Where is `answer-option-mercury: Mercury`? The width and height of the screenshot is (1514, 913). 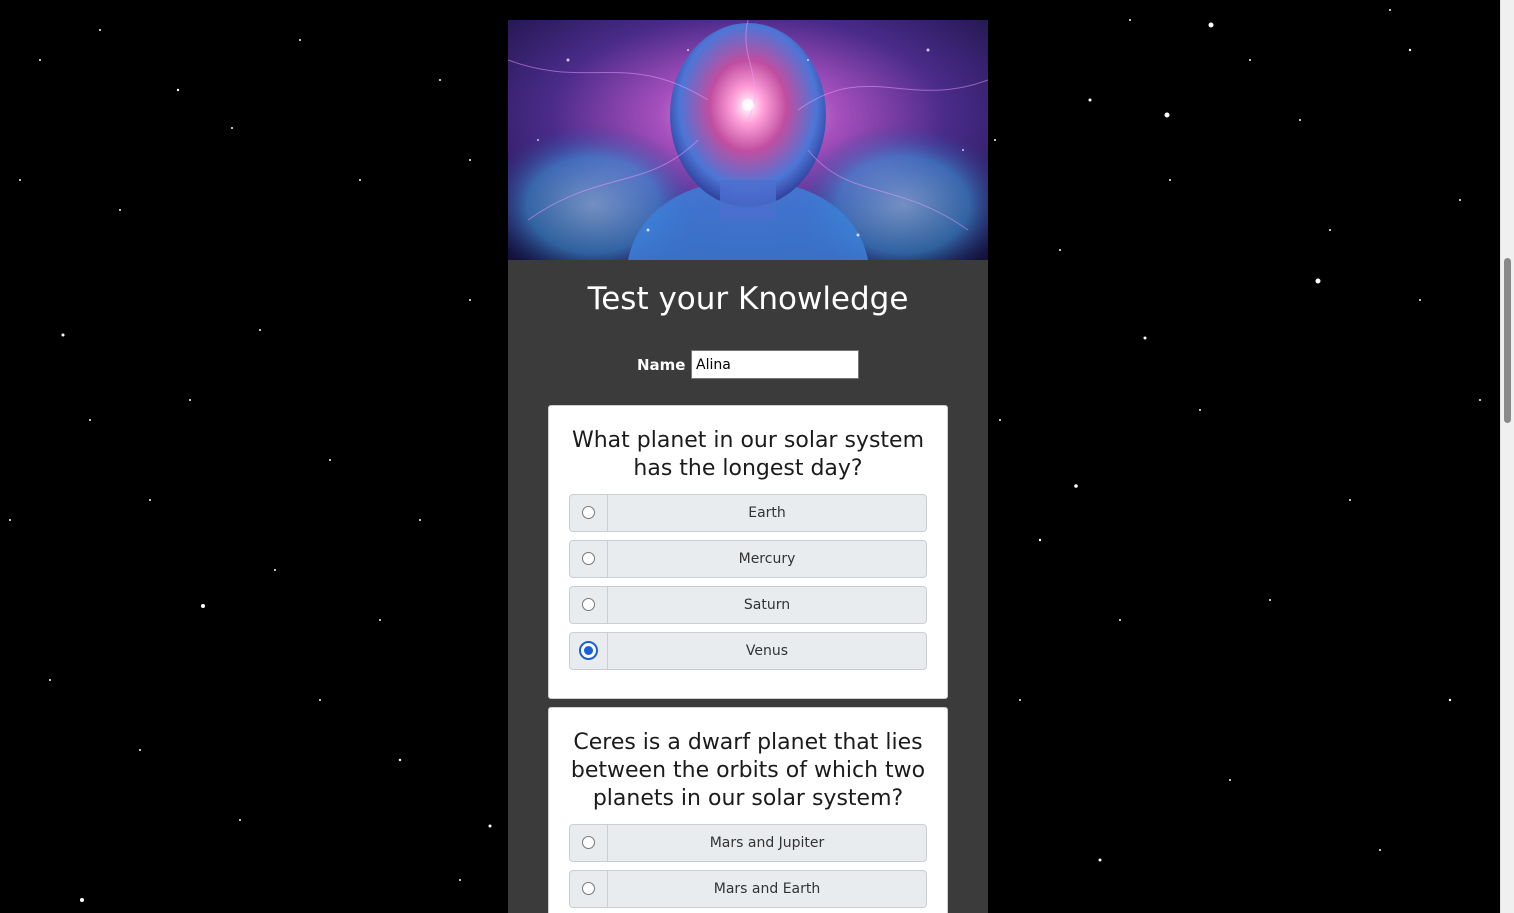 answer-option-mercury: Mercury is located at coordinates (748, 559).